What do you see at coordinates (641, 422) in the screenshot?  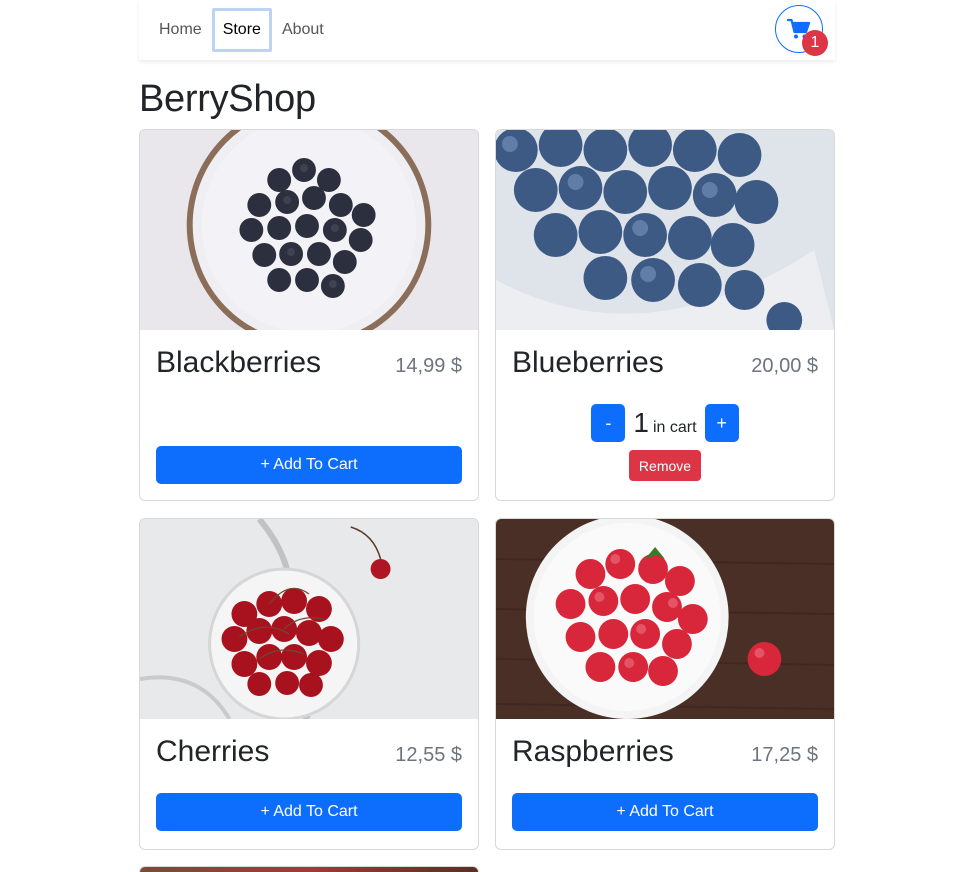 I see `quantity-value: 1` at bounding box center [641, 422].